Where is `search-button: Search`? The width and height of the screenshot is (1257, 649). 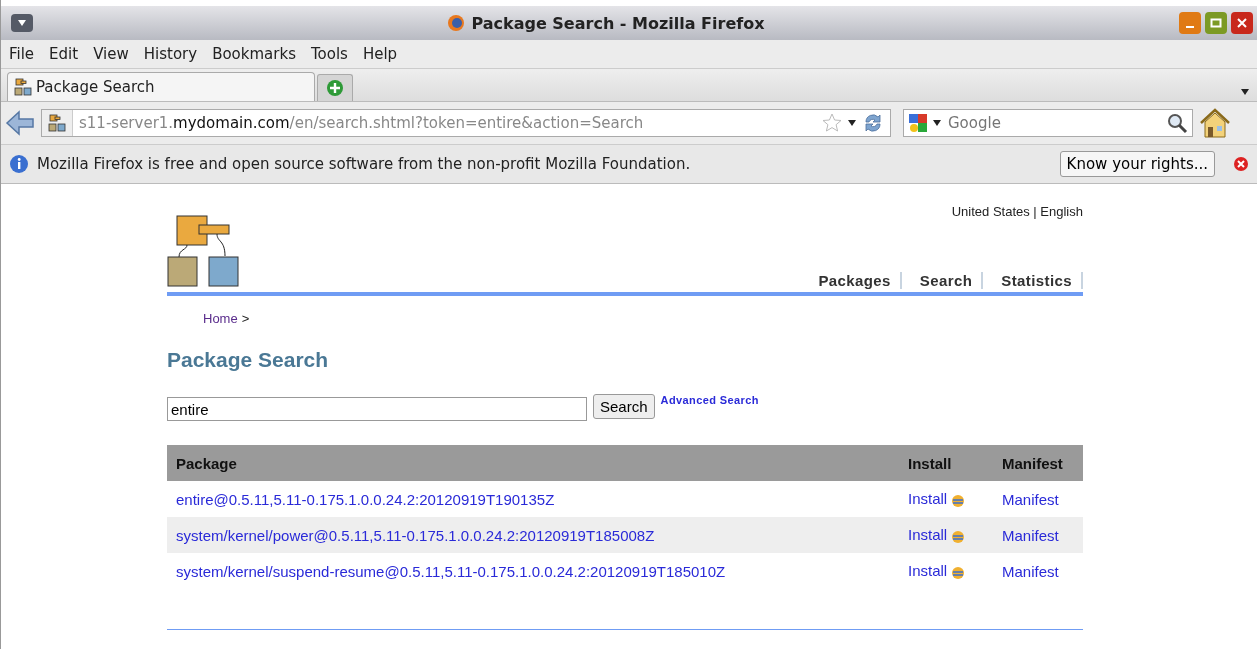
search-button: Search is located at coordinates (624, 406).